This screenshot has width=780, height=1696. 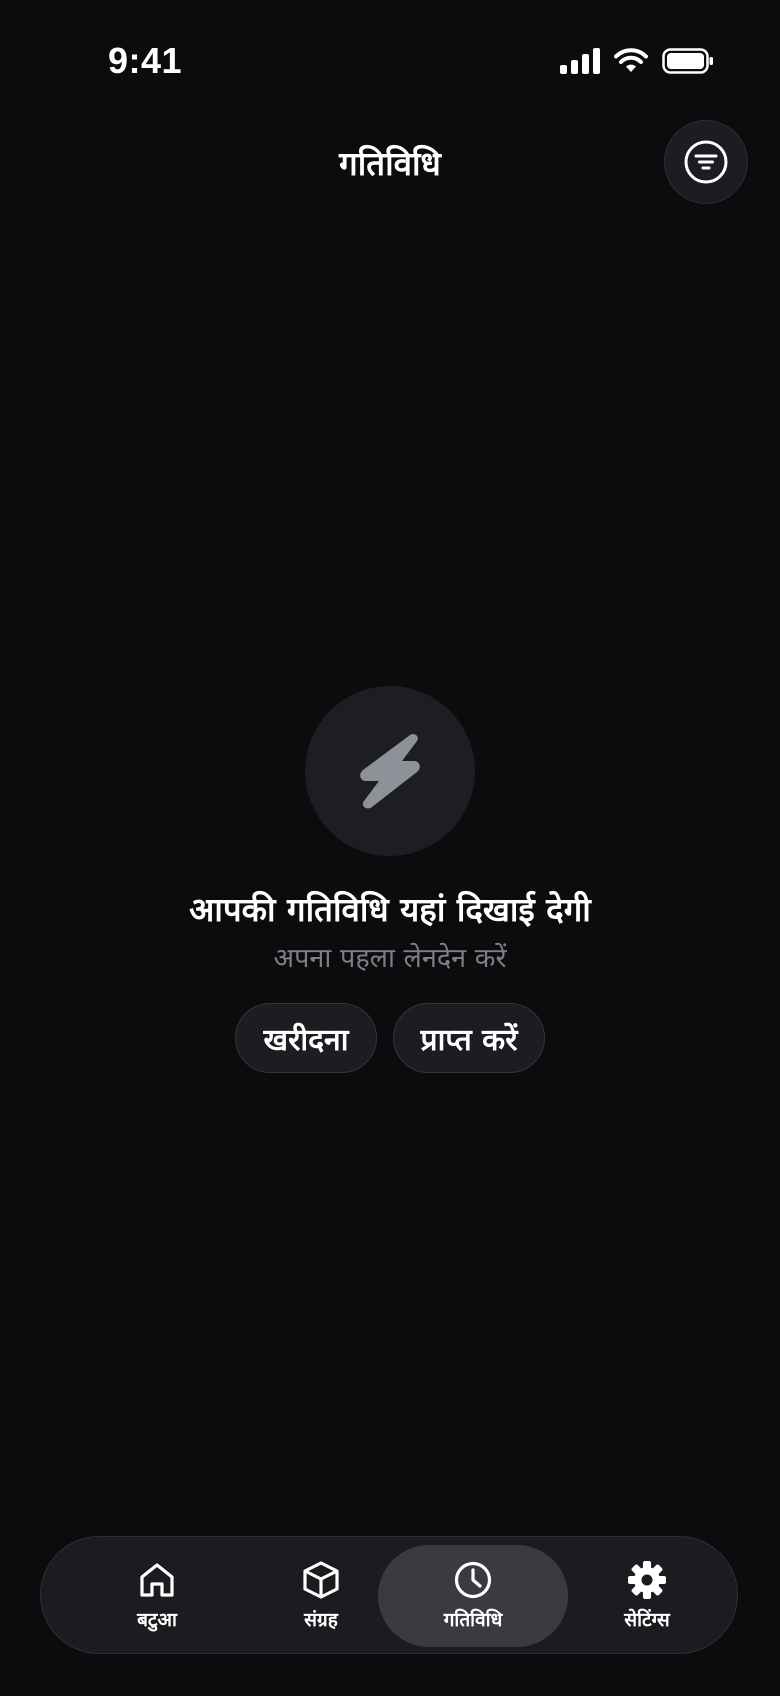 I want to click on battery-icon, so click(x=687, y=61).